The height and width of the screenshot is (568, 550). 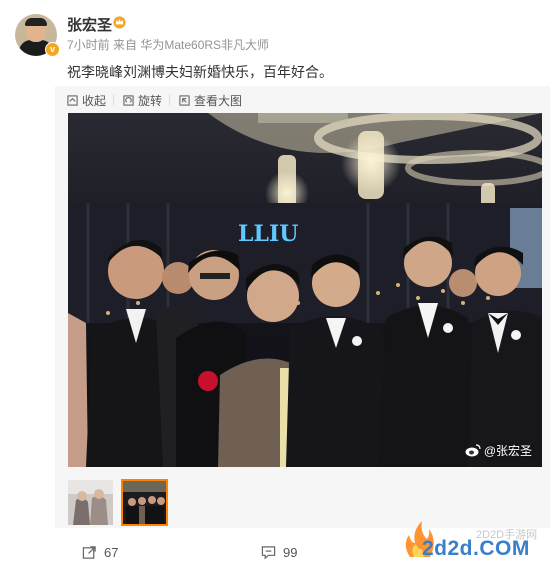 I want to click on verified-badge-icon: v, so click(x=52, y=49).